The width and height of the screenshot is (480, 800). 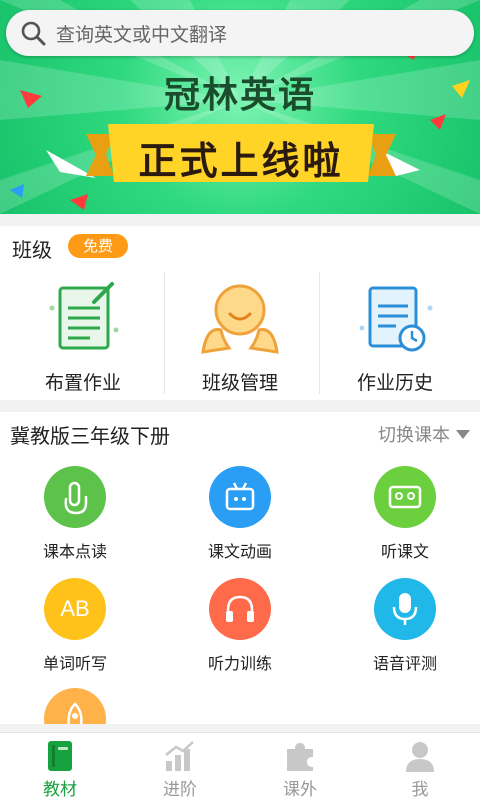 What do you see at coordinates (240, 319) in the screenshot?
I see `class-manage-icon` at bounding box center [240, 319].